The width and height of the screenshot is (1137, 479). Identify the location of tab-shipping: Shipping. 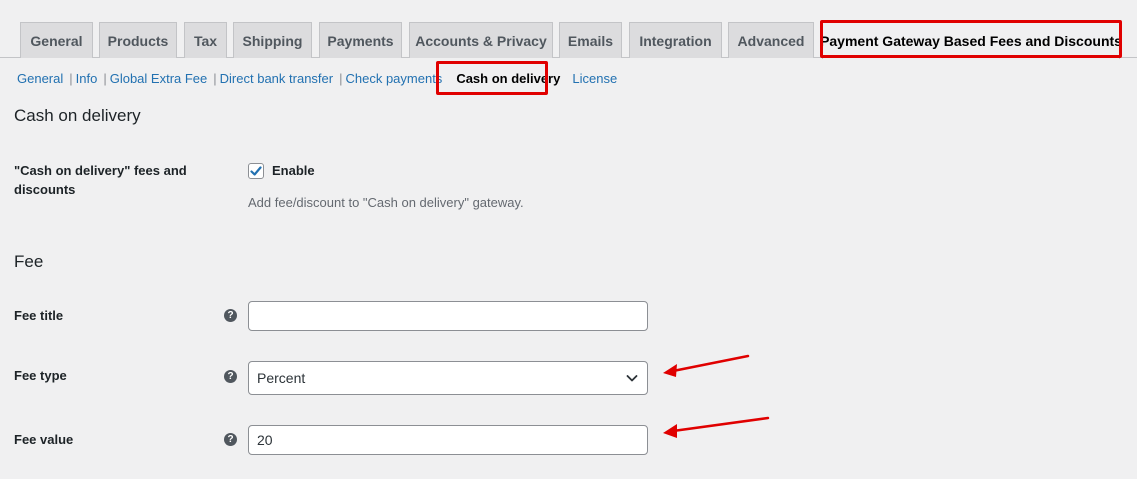
(272, 40).